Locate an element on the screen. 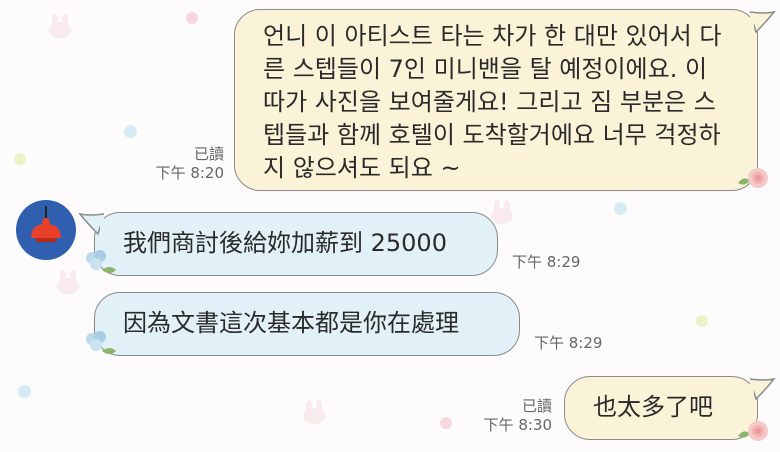 The image size is (780, 452). message-time: 下午 8:20 is located at coordinates (189, 173).